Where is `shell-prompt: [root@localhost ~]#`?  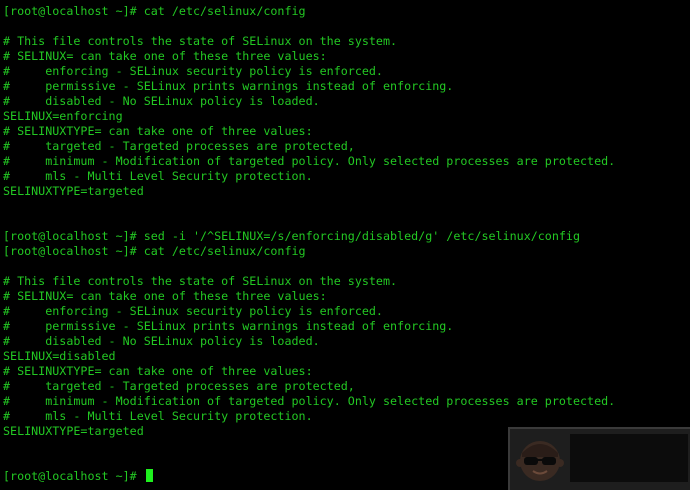
shell-prompt: [root@localhost ~]# is located at coordinates (73, 476).